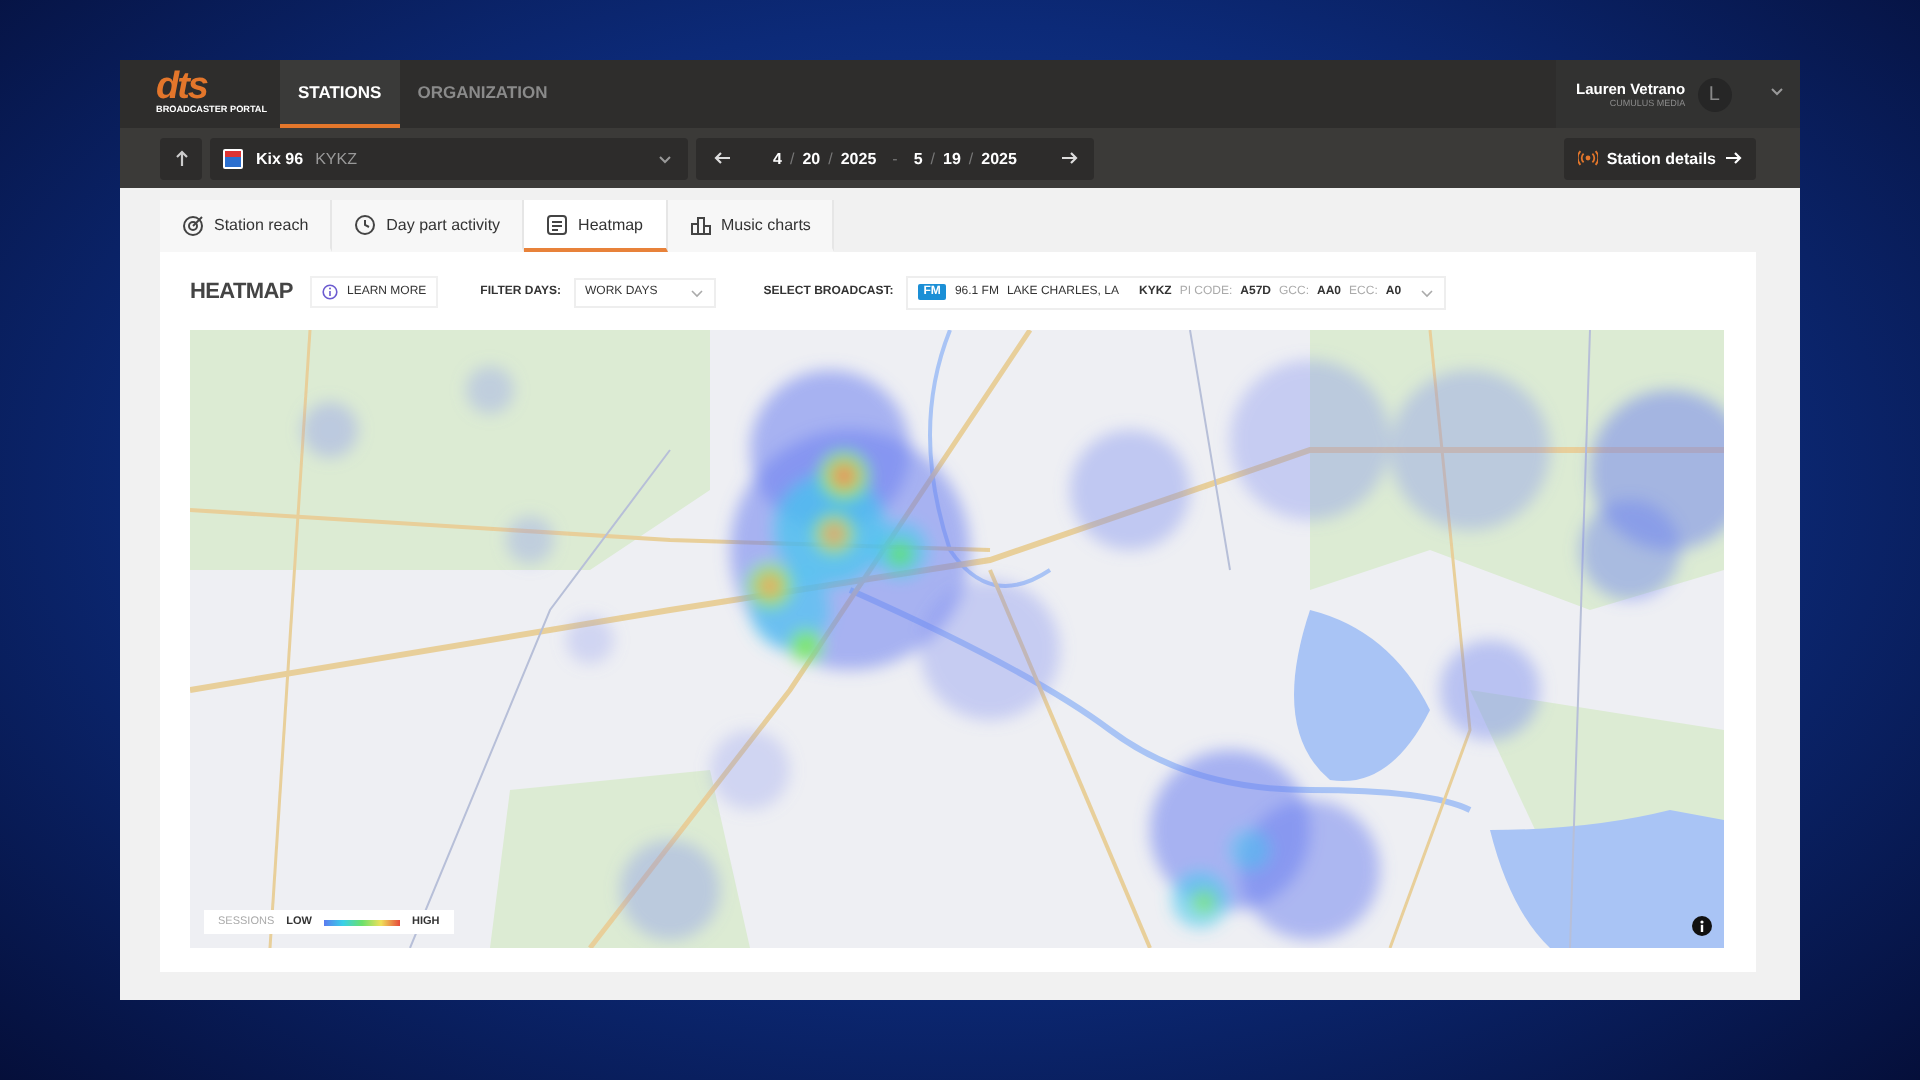 This screenshot has height=1080, width=1920. What do you see at coordinates (482, 94) in the screenshot?
I see `nav-tab: ORGANIZATION` at bounding box center [482, 94].